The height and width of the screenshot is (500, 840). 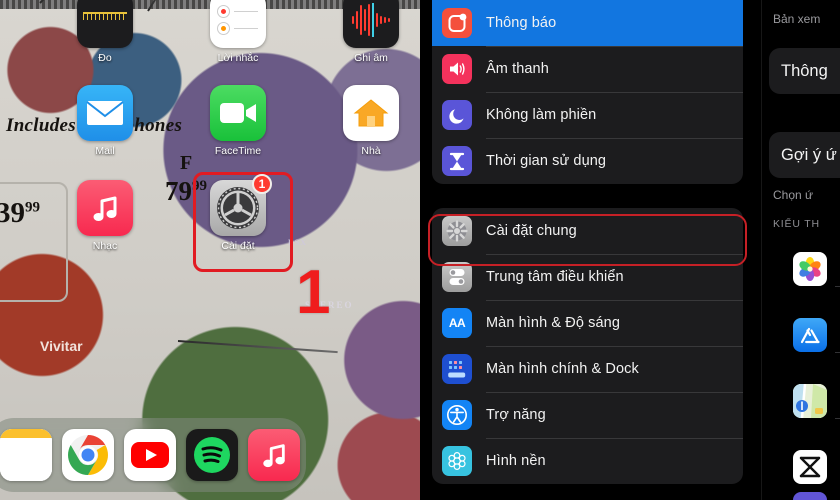 What do you see at coordinates (105, 151) in the screenshot?
I see `app-label: Mail` at bounding box center [105, 151].